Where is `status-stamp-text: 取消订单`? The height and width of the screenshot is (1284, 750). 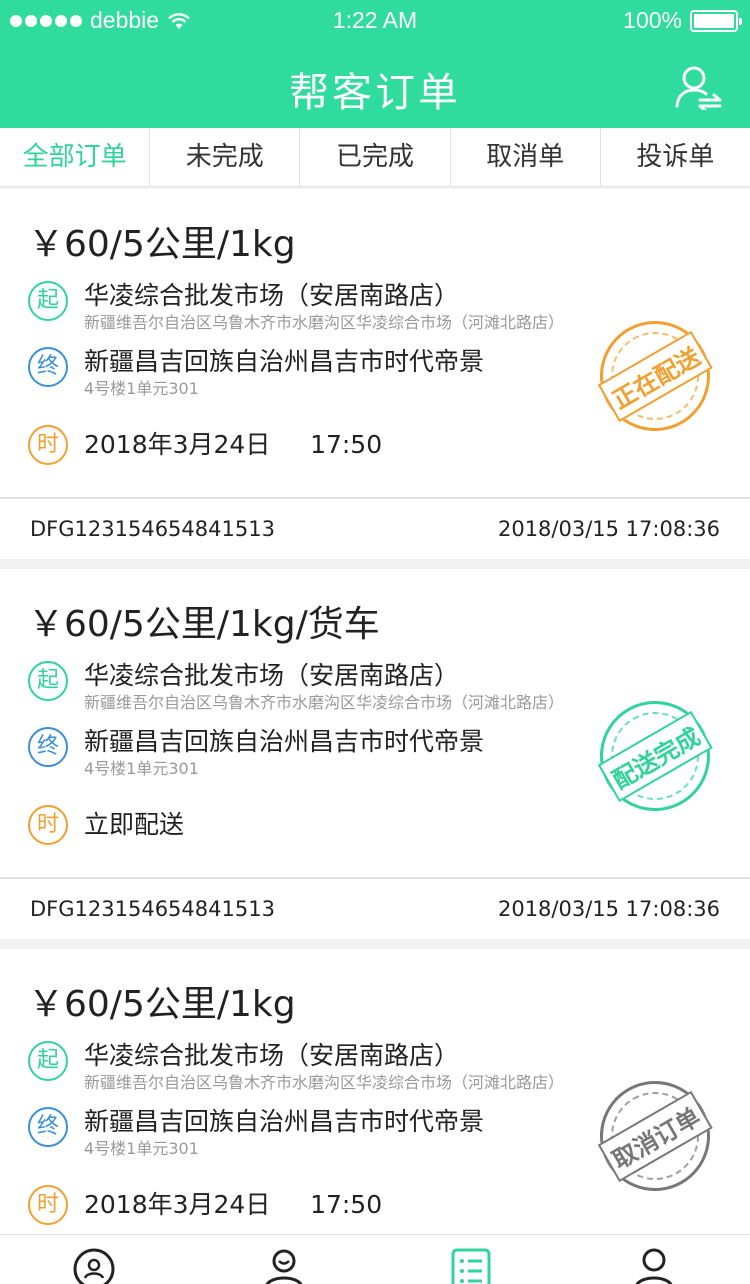
status-stamp-text: 取消订单 is located at coordinates (655, 1136).